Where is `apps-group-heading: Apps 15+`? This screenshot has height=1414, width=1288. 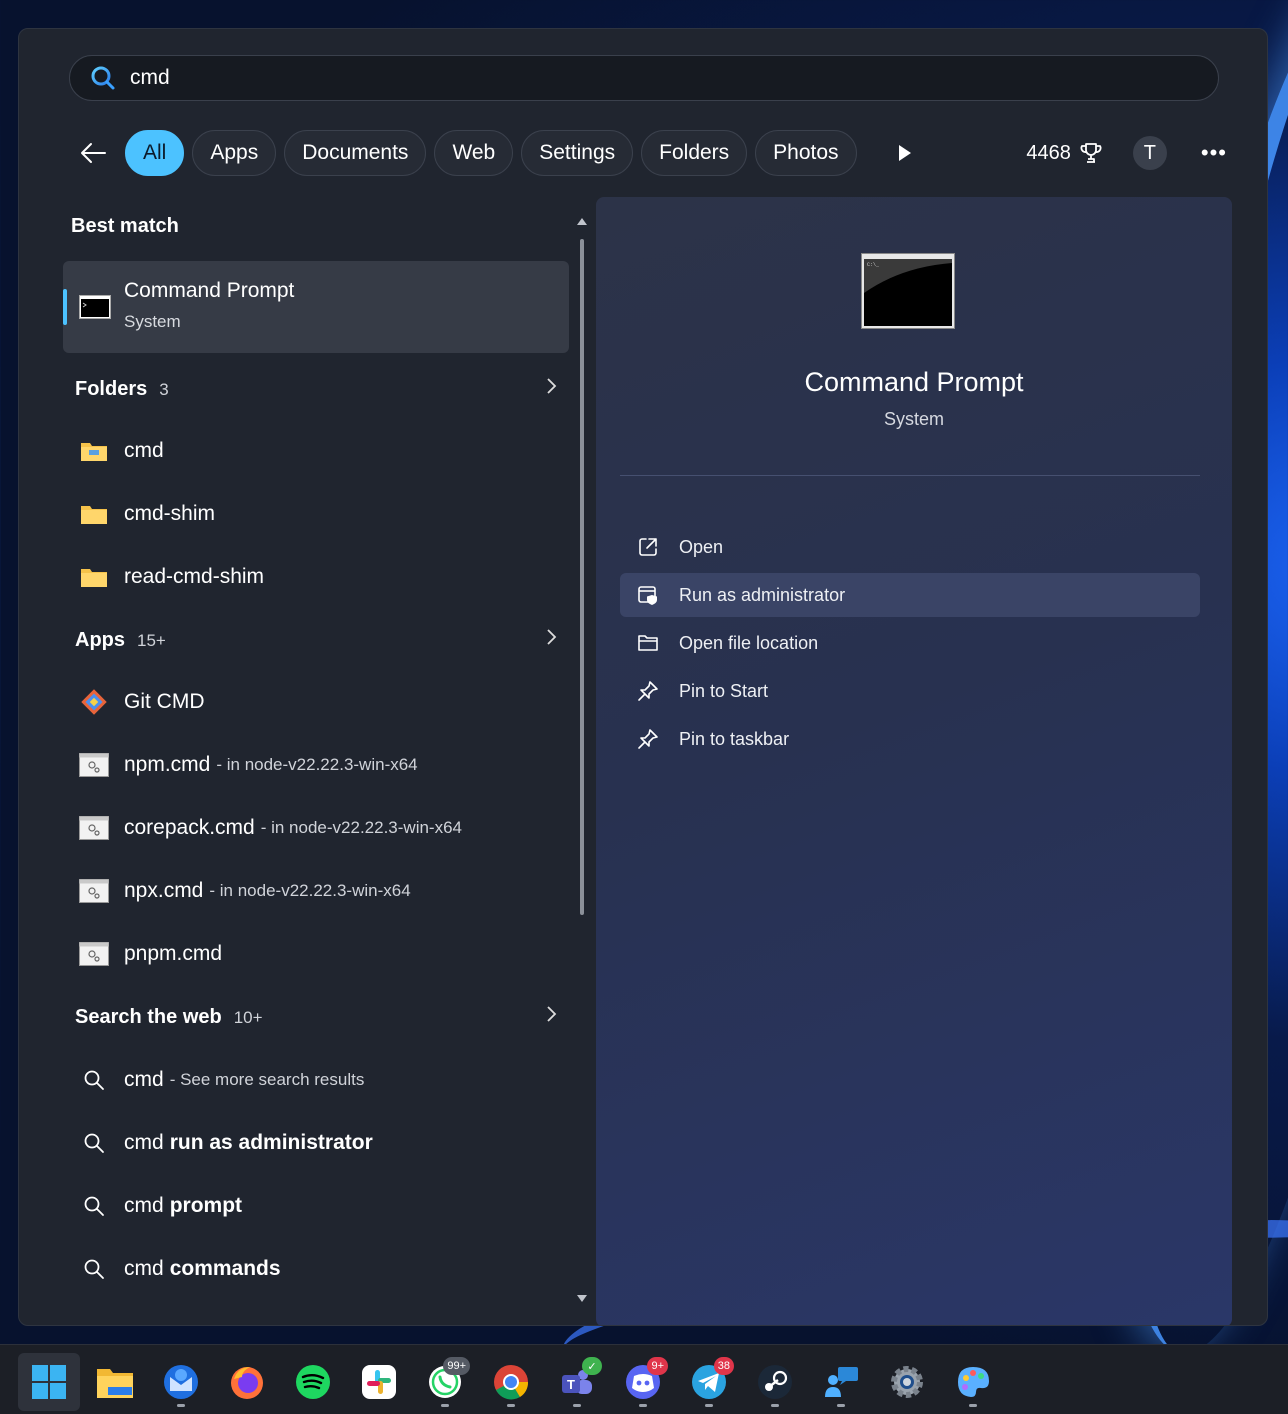 apps-group-heading: Apps 15+ is located at coordinates (316, 640).